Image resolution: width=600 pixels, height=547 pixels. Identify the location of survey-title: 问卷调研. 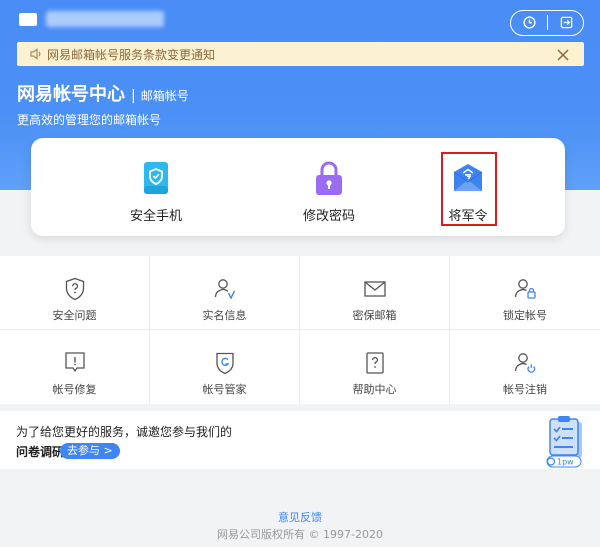
(40, 452).